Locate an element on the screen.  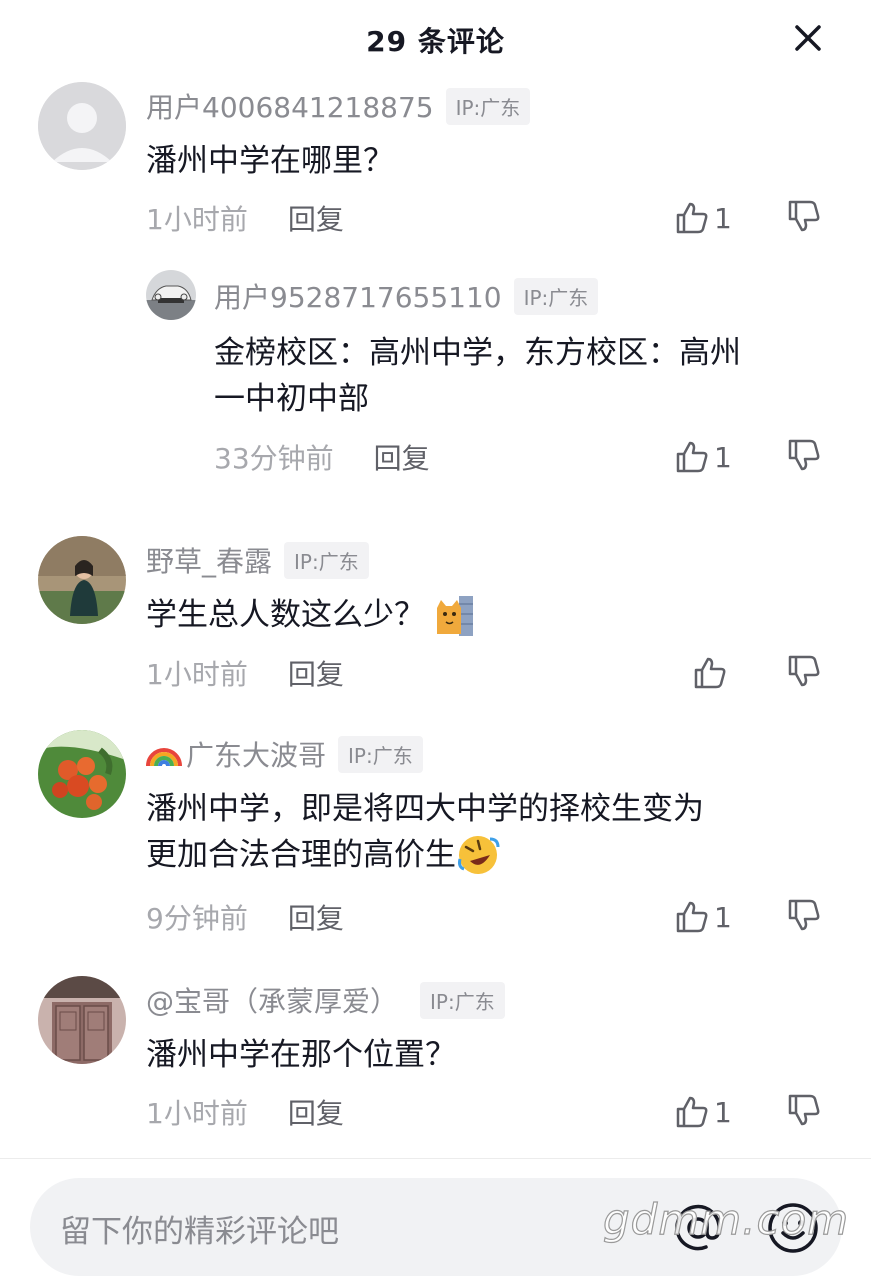
rainbow-emoji-icon is located at coordinates (164, 757).